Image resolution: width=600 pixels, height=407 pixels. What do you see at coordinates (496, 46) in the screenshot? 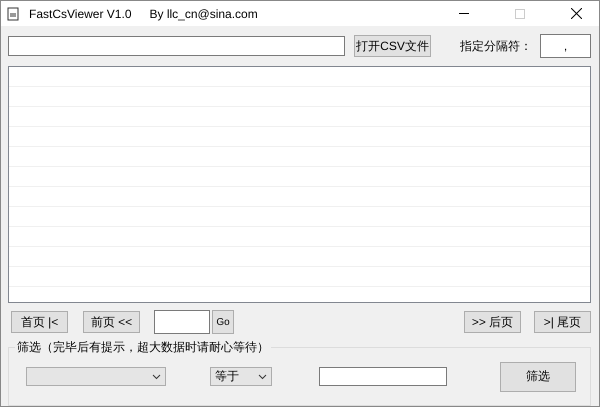
I see `delimiter-label: 指定分隔符：` at bounding box center [496, 46].